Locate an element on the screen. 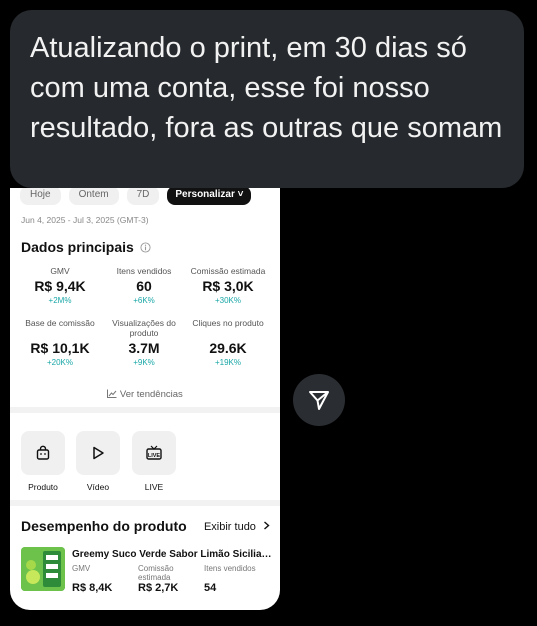 Image resolution: width=537 pixels, height=626 pixels. see-all-label: Exibir tudo is located at coordinates (229, 527).